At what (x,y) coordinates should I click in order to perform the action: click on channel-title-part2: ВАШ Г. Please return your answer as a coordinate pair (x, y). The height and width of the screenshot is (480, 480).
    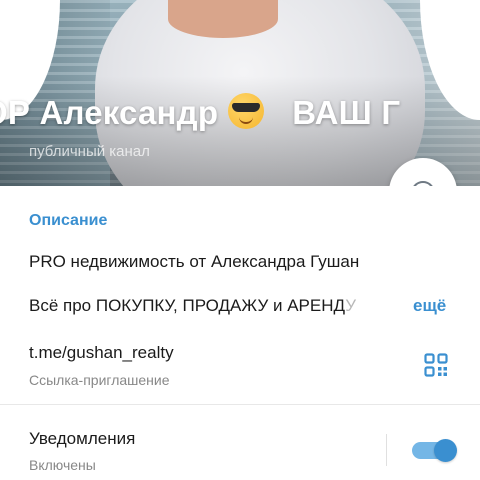
    Looking at the image, I should click on (346, 112).